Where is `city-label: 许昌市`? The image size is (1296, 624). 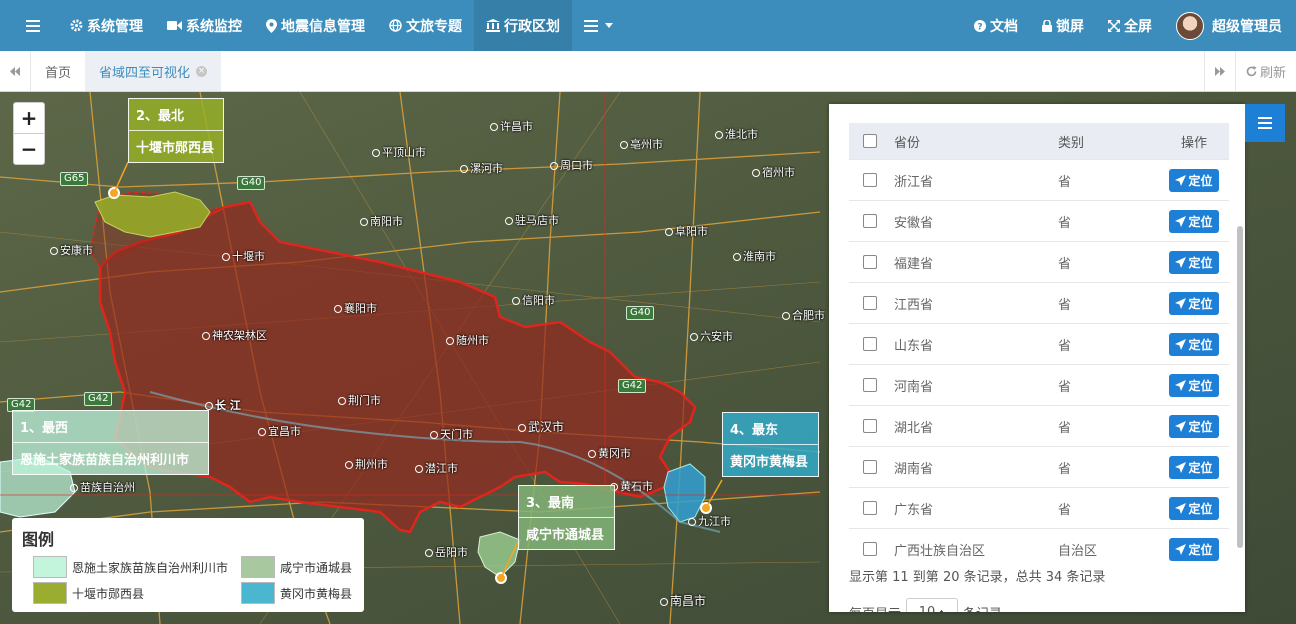
city-label: 许昌市 is located at coordinates (511, 126).